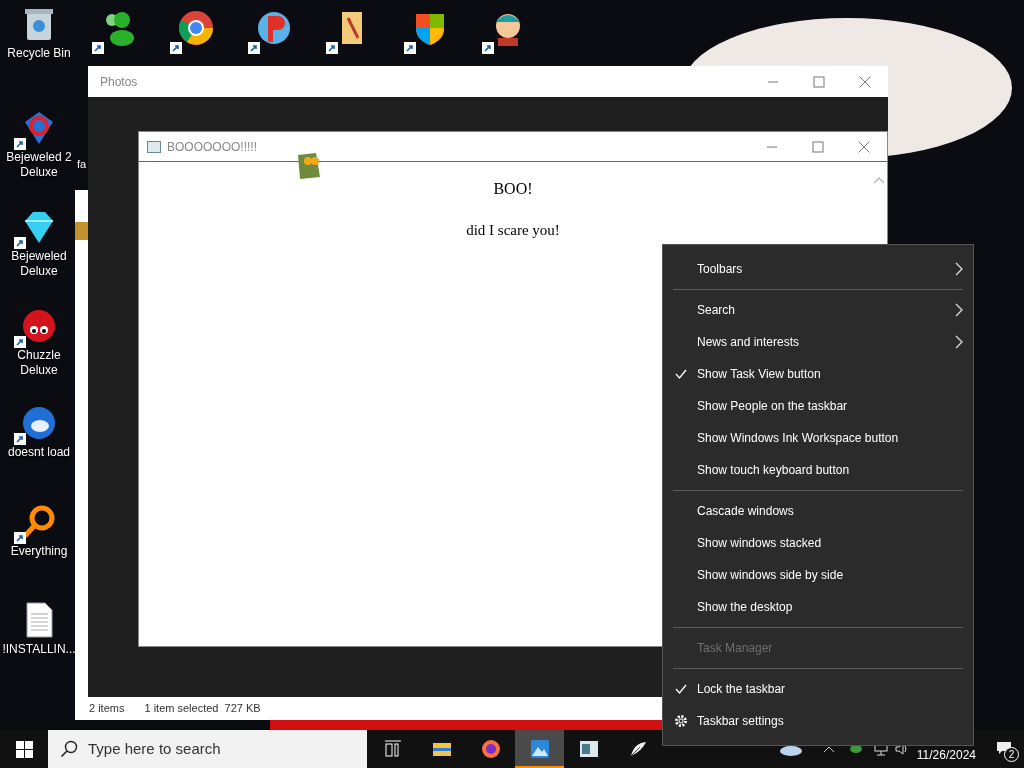  I want to click on menu-item: Show Task View button, so click(818, 374).